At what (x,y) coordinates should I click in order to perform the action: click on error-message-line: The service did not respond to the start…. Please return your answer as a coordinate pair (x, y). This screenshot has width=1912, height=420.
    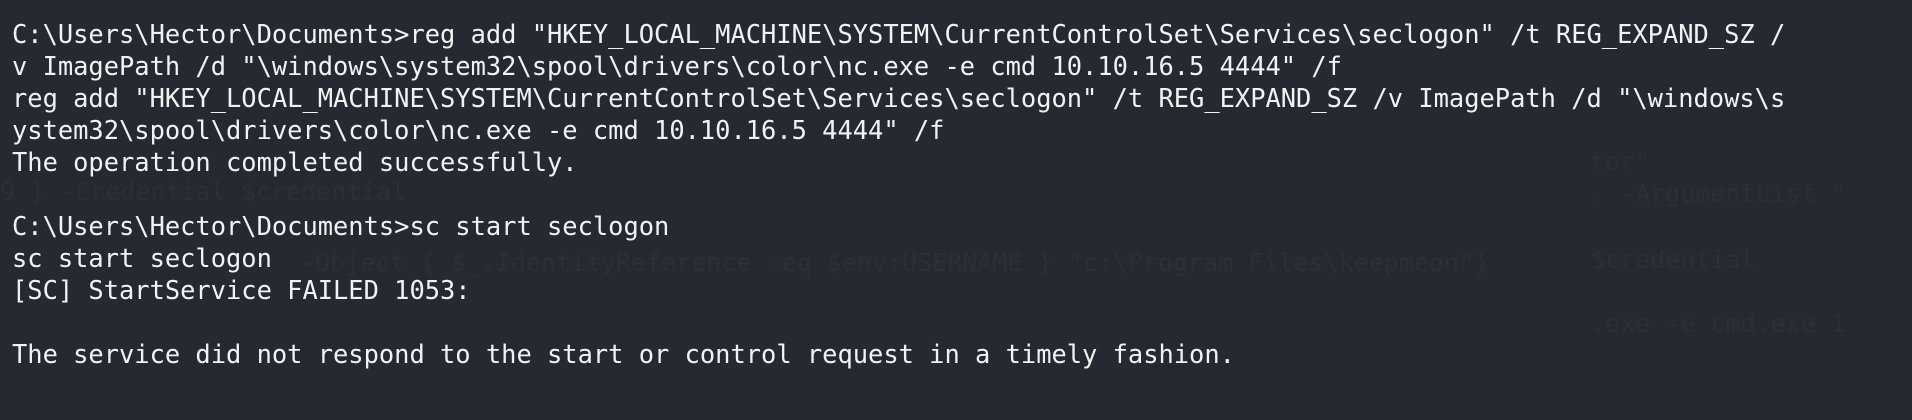
    Looking at the image, I should click on (623, 354).